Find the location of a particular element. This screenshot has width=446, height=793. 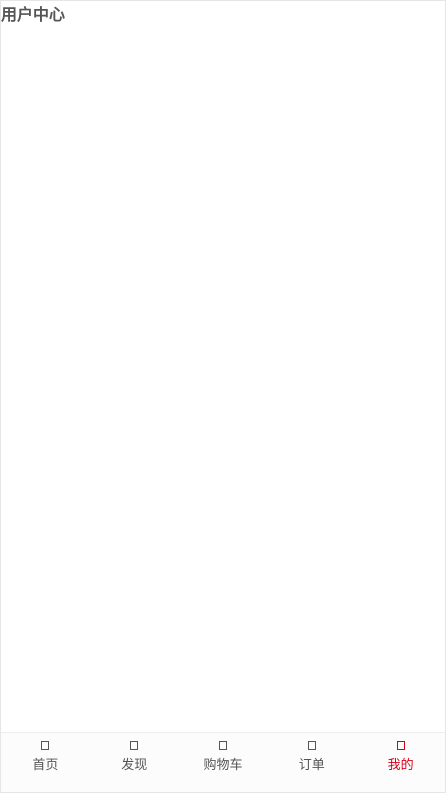

tab-orders: 订单 is located at coordinates (311, 762).